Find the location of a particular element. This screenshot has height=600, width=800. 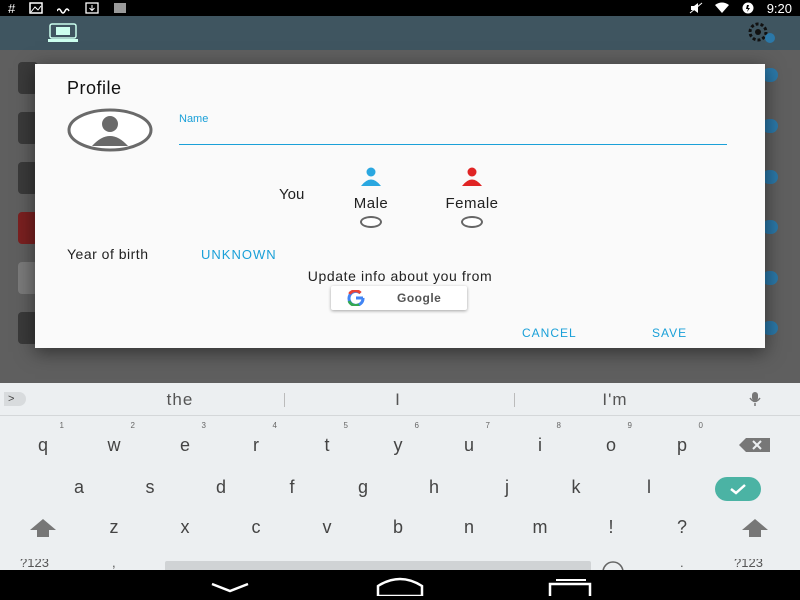

key-hint: 9 is located at coordinates (629, 425).